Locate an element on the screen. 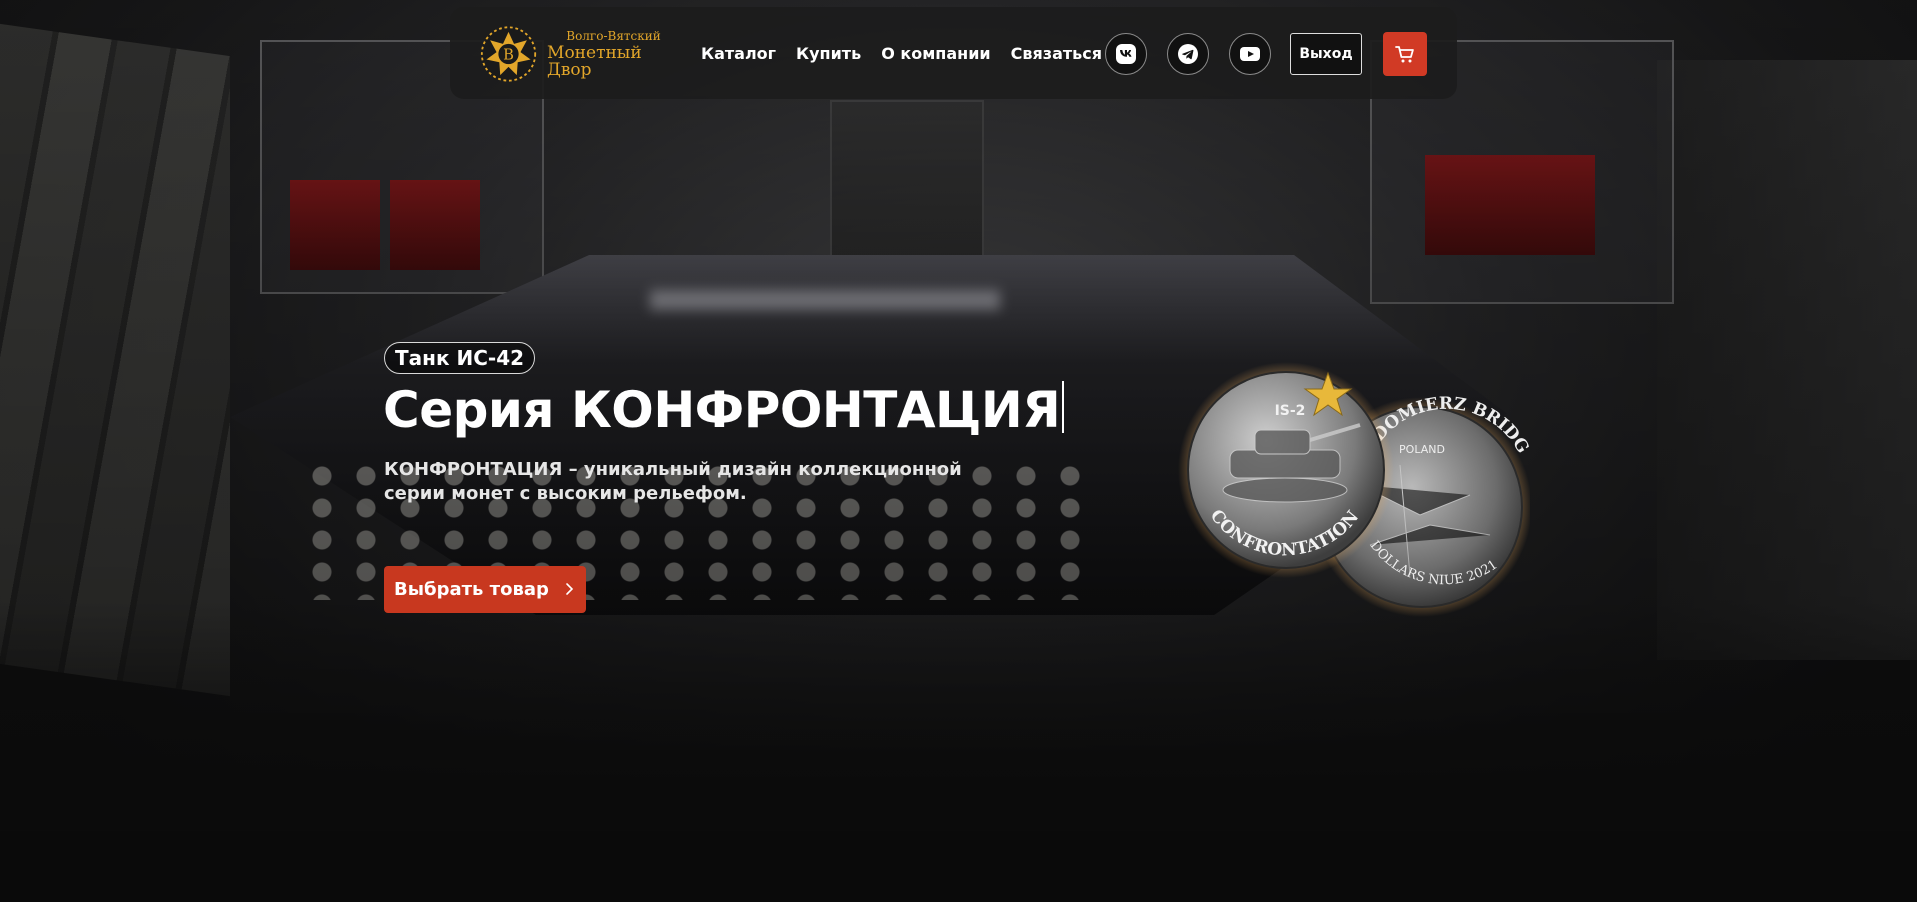 This screenshot has height=902, width=1917. chevron-right-icon is located at coordinates (570, 589).